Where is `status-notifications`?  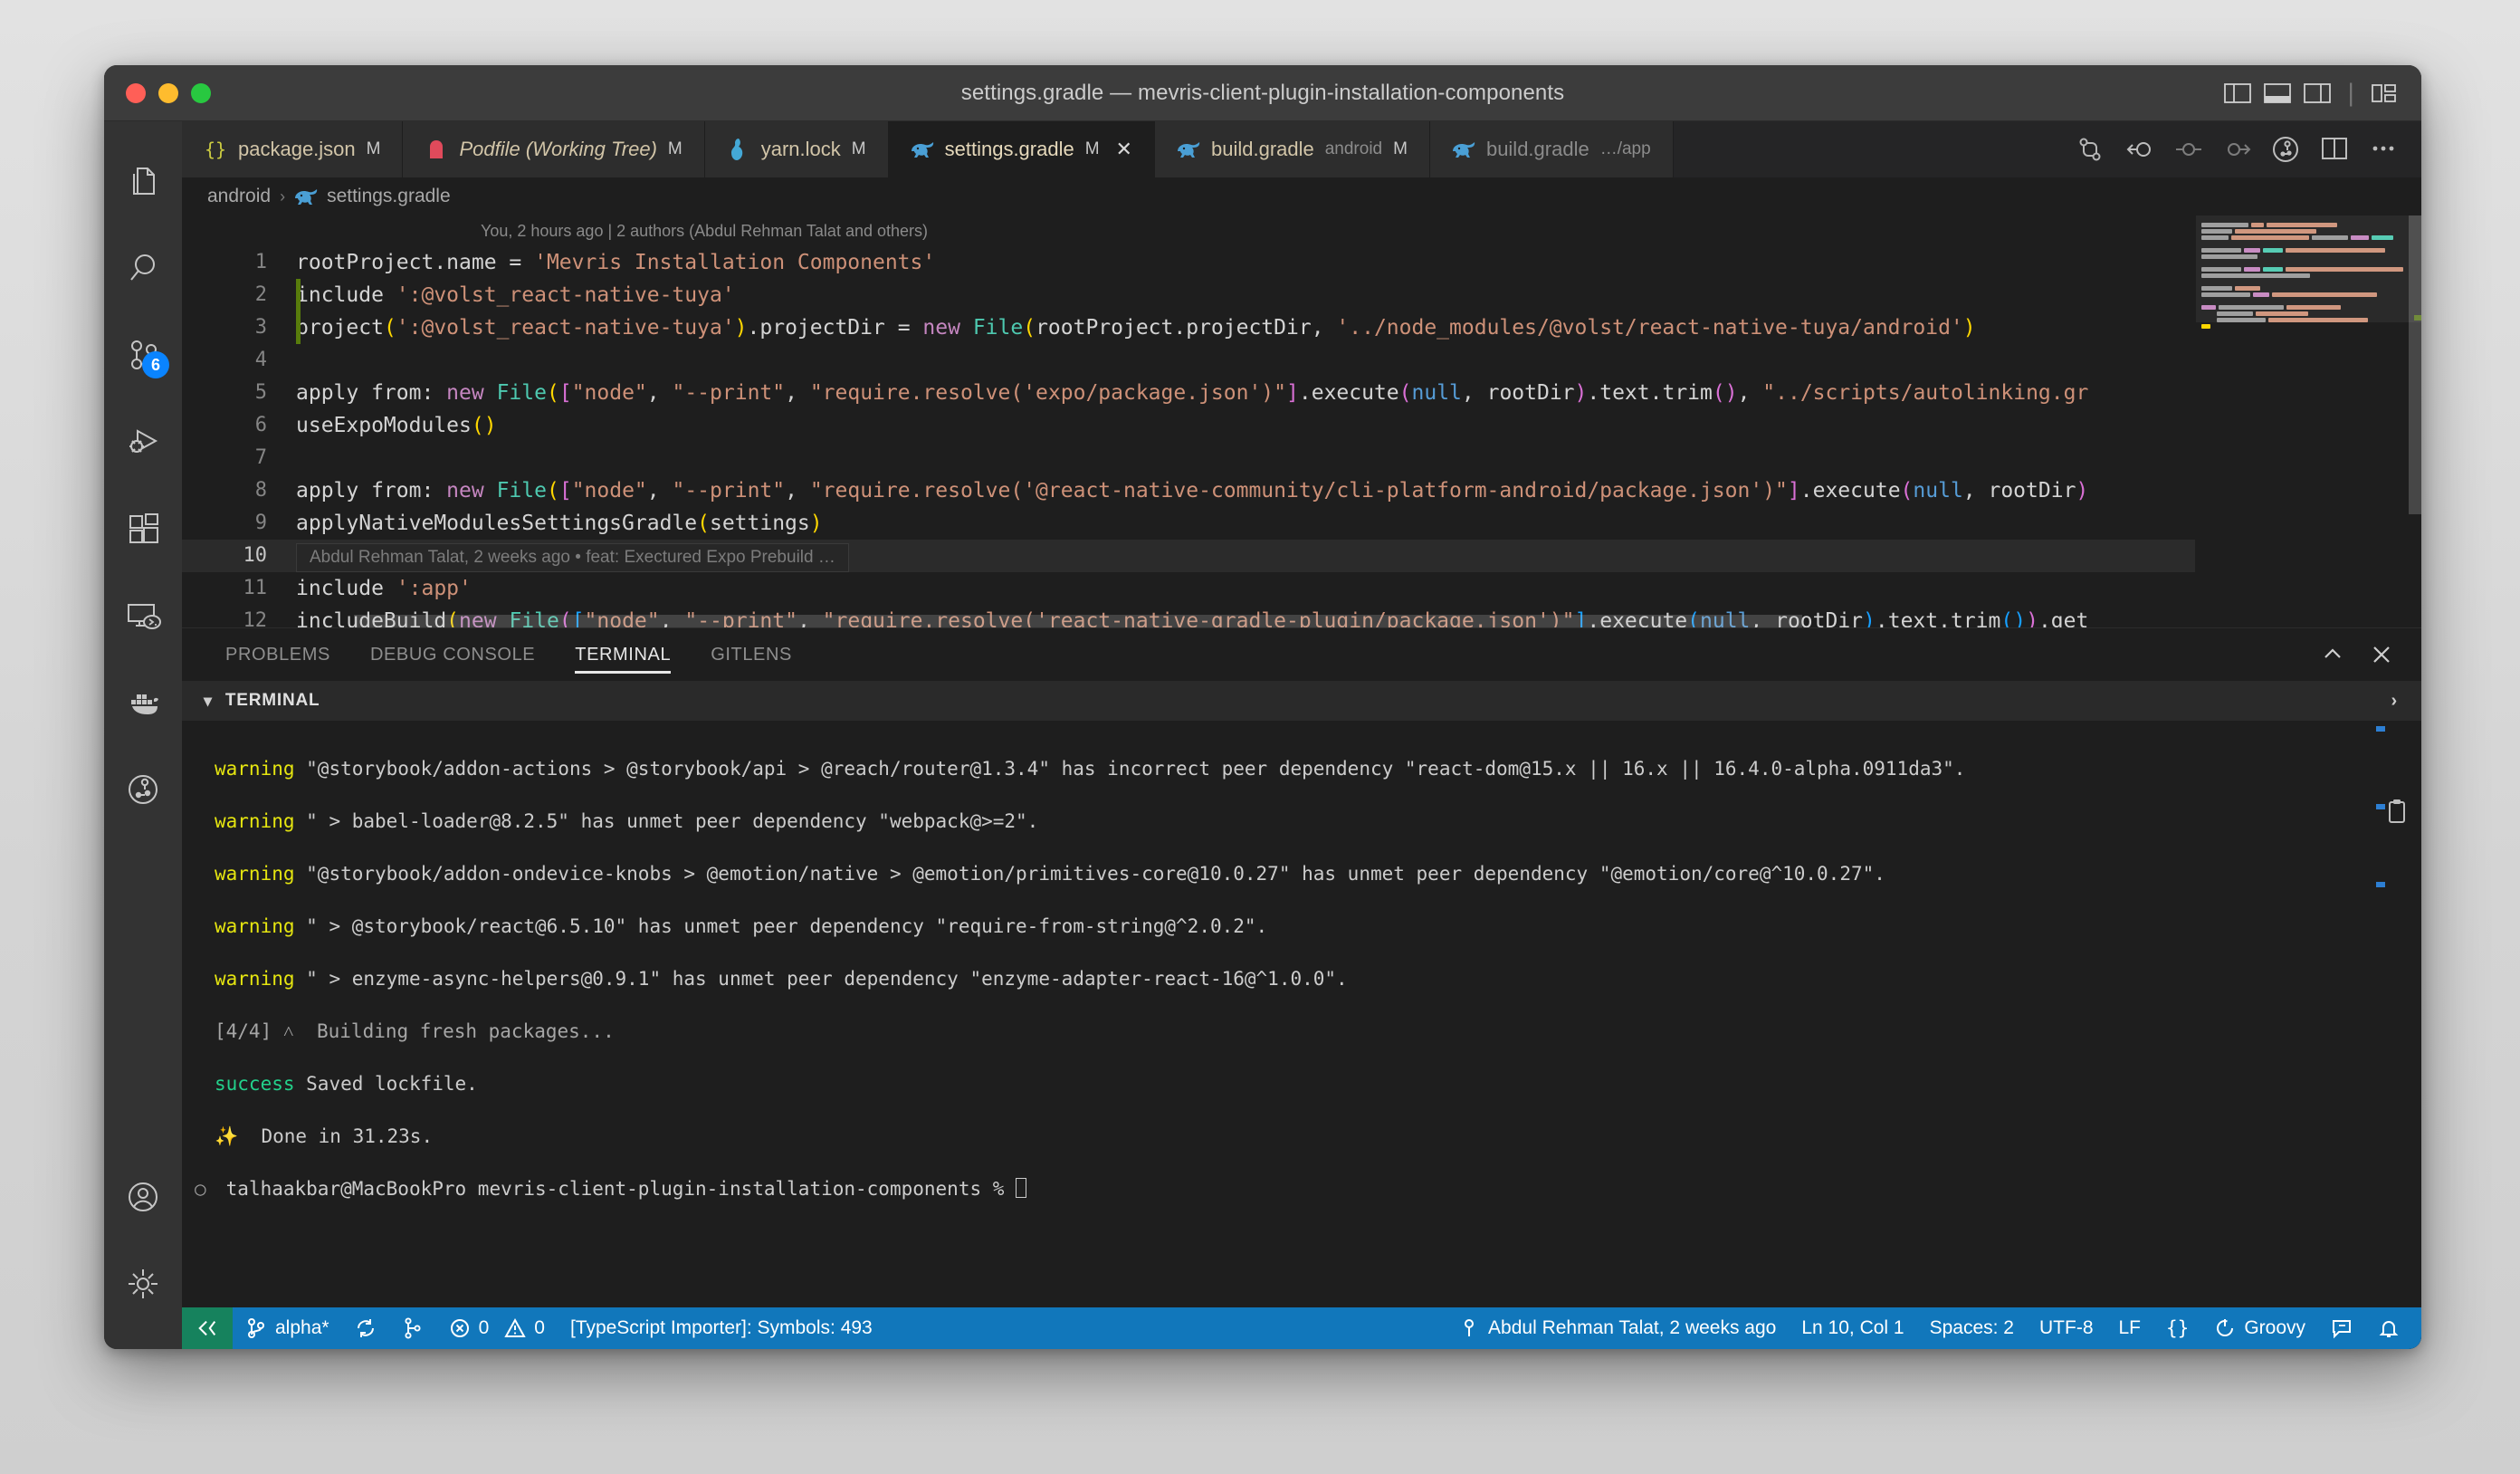
status-notifications is located at coordinates (2393, 1328).